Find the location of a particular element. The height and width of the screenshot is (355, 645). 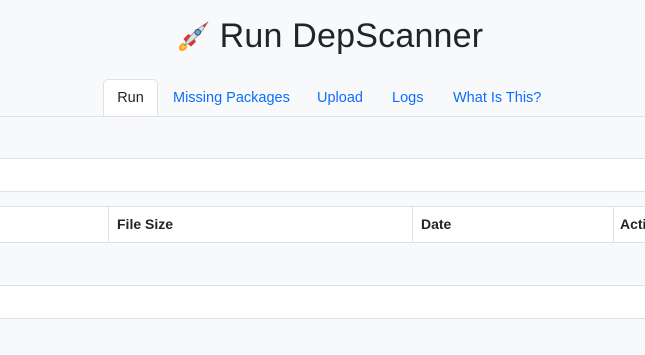

column-header-actions: Acti is located at coordinates (629, 224).